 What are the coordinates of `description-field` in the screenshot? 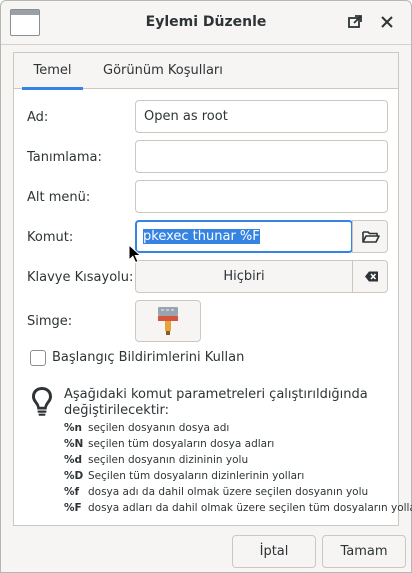 It's located at (261, 156).